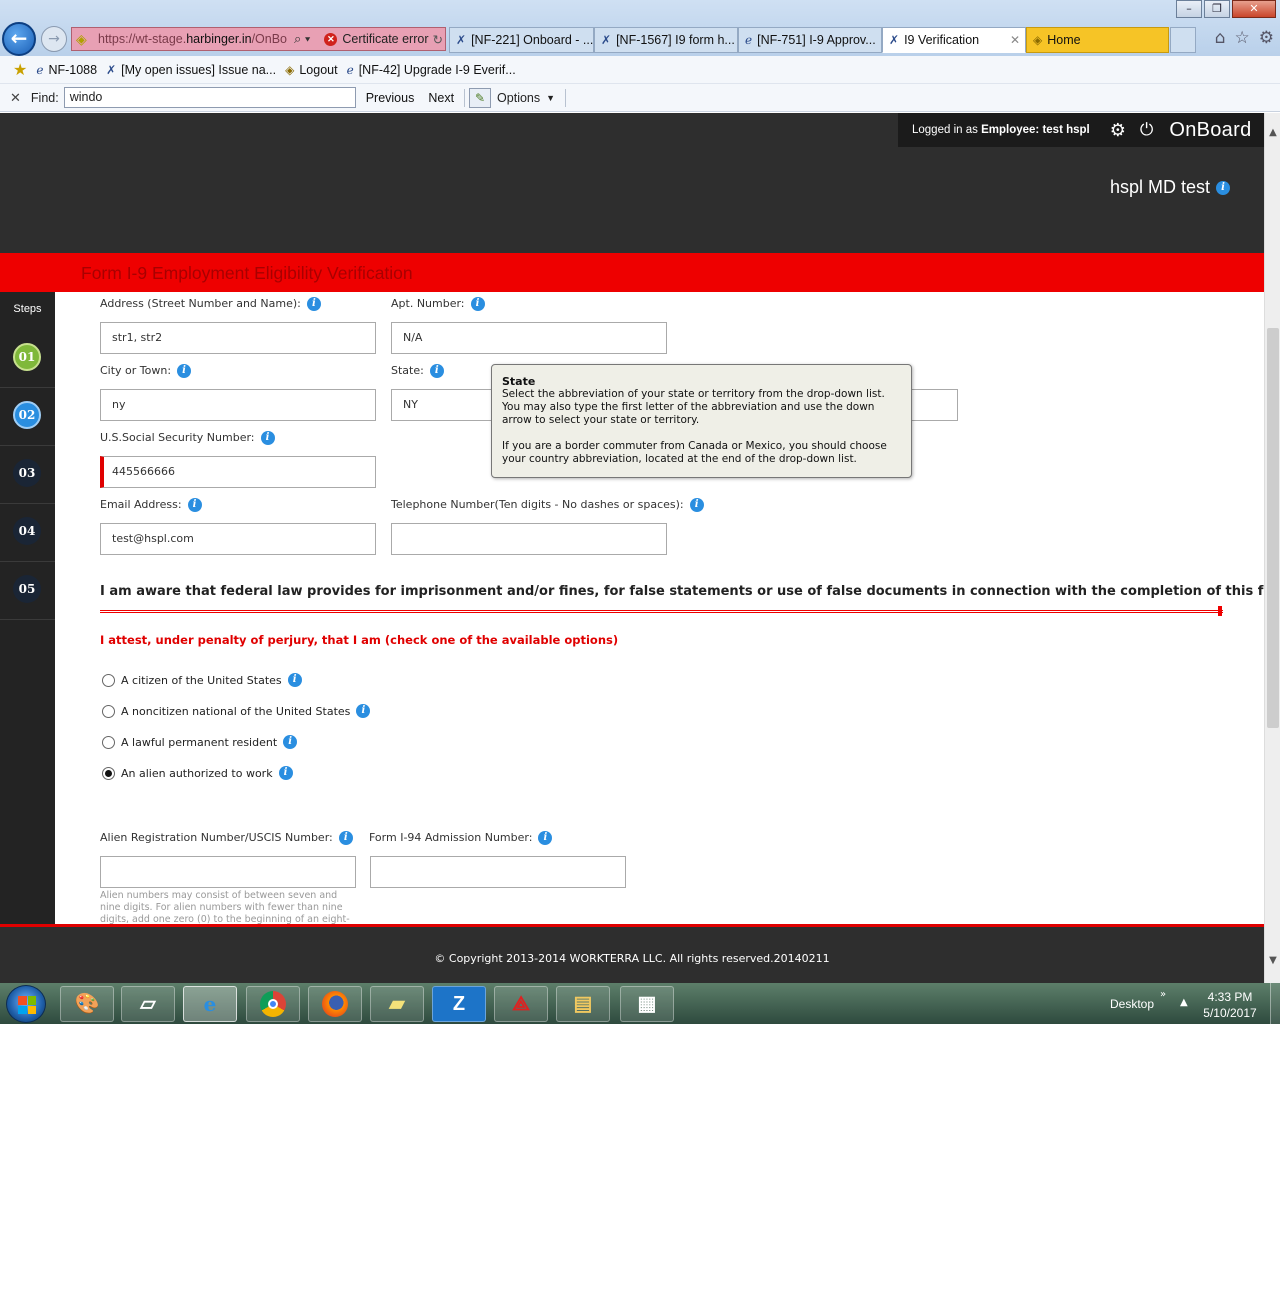  What do you see at coordinates (66, 70) in the screenshot?
I see `favorite-nf-1088: ℯ NF-1088` at bounding box center [66, 70].